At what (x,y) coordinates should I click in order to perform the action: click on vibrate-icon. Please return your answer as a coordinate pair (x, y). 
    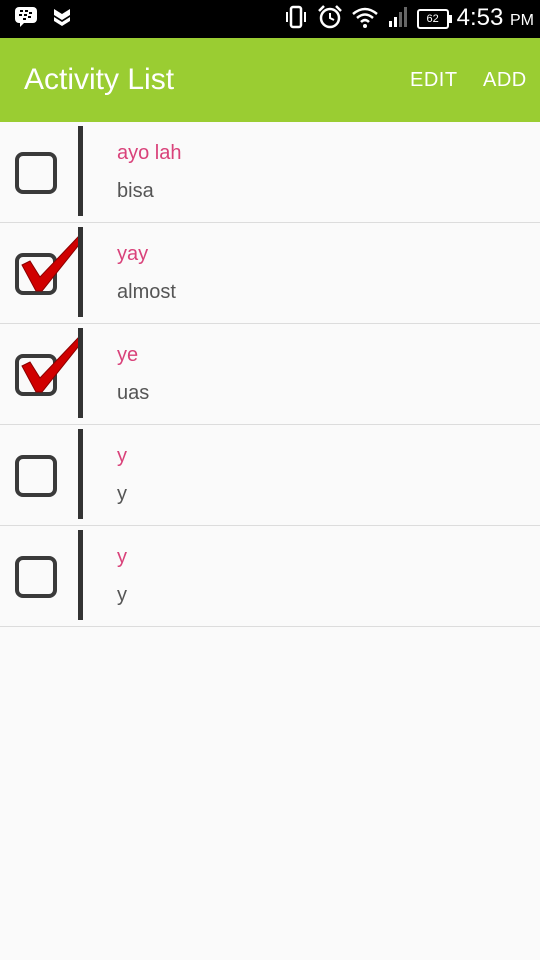
    Looking at the image, I should click on (296, 19).